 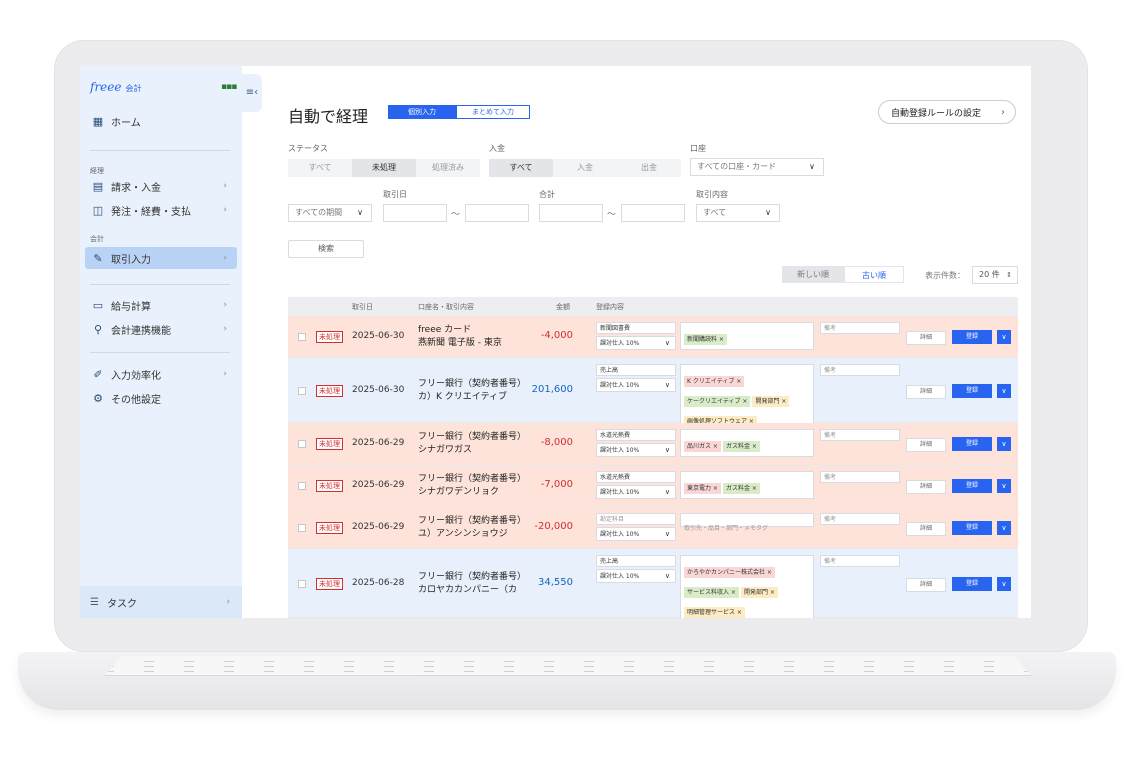 I want to click on sidebar-item-renkei: ⚲ 会計連携機能 ›, so click(x=161, y=329).